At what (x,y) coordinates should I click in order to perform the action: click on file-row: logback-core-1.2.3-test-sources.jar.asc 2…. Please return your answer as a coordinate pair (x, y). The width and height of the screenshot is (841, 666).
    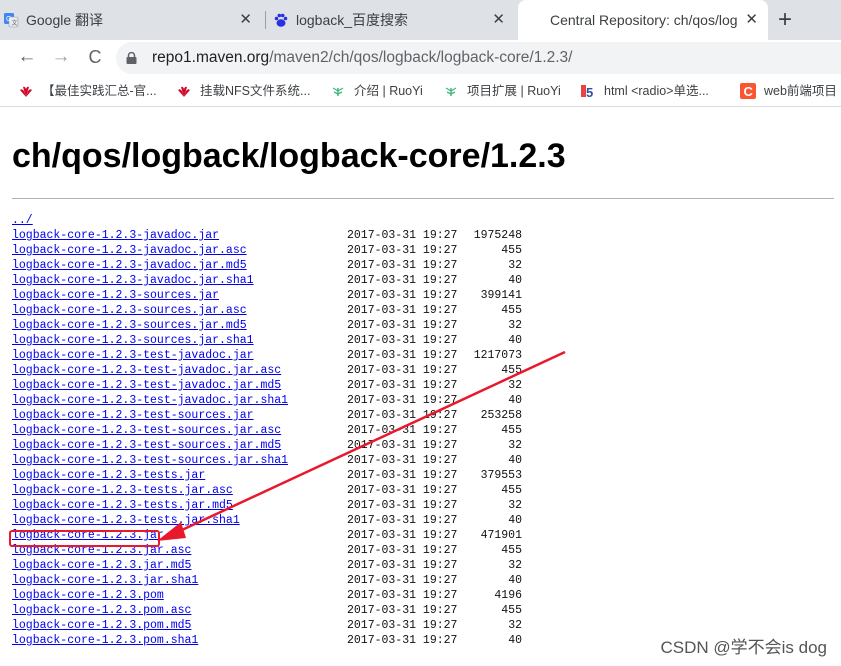
    Looking at the image, I should click on (312, 430).